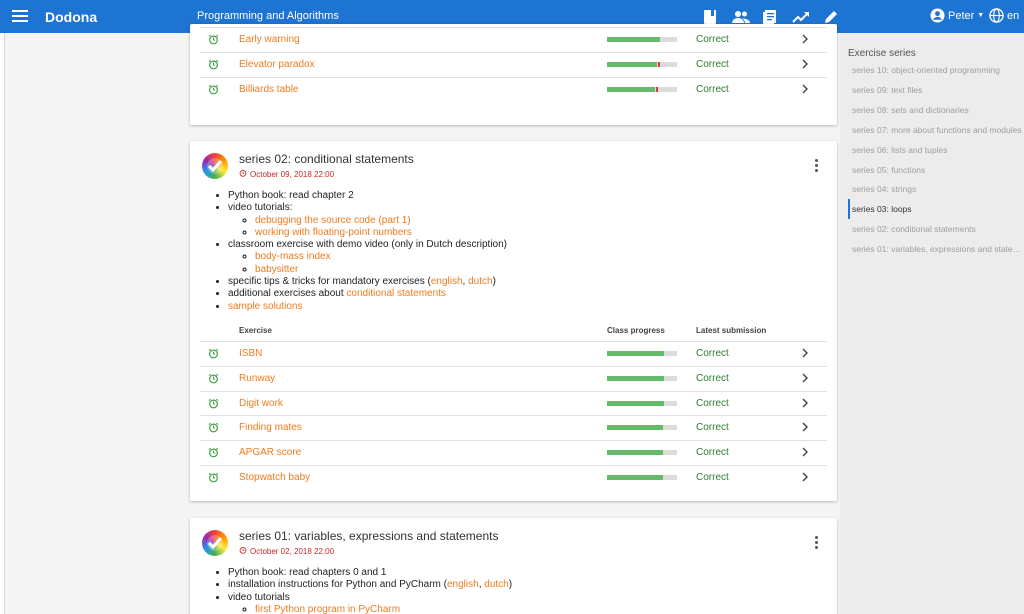 The width and height of the screenshot is (1024, 614). What do you see at coordinates (268, 16) in the screenshot?
I see `course-title: Programming and Algorithms` at bounding box center [268, 16].